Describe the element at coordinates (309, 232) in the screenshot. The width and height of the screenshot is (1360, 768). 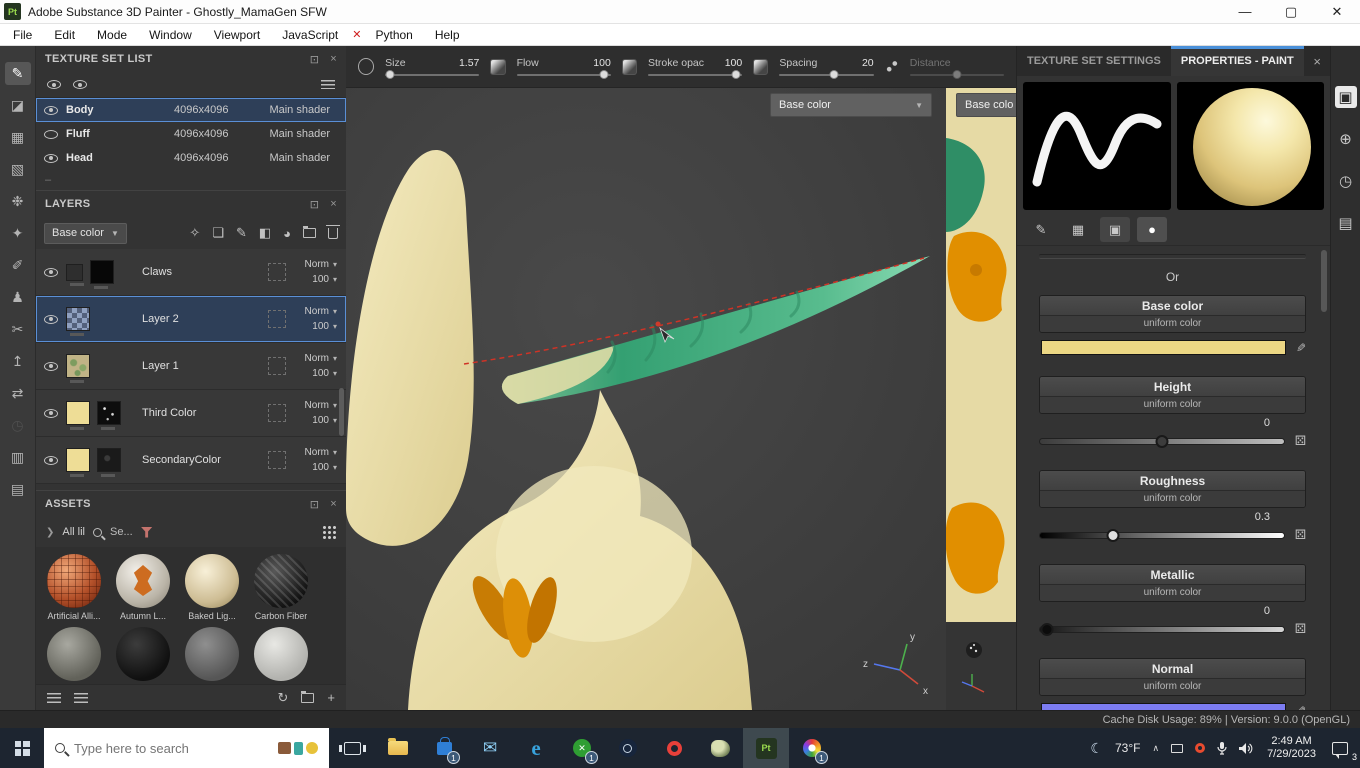
I see `add-folder-icon` at that location.